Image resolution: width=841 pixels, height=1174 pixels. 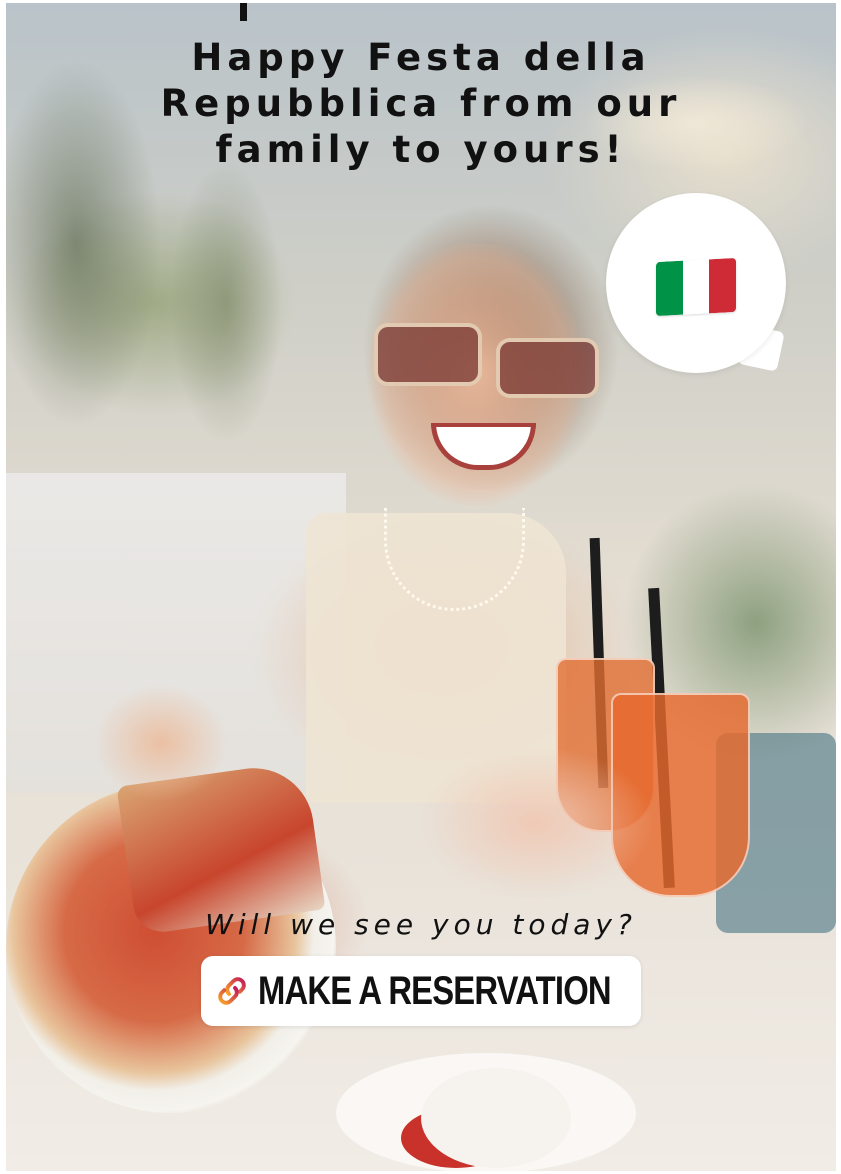 I want to click on question-text: Will we see you today?, so click(x=421, y=924).